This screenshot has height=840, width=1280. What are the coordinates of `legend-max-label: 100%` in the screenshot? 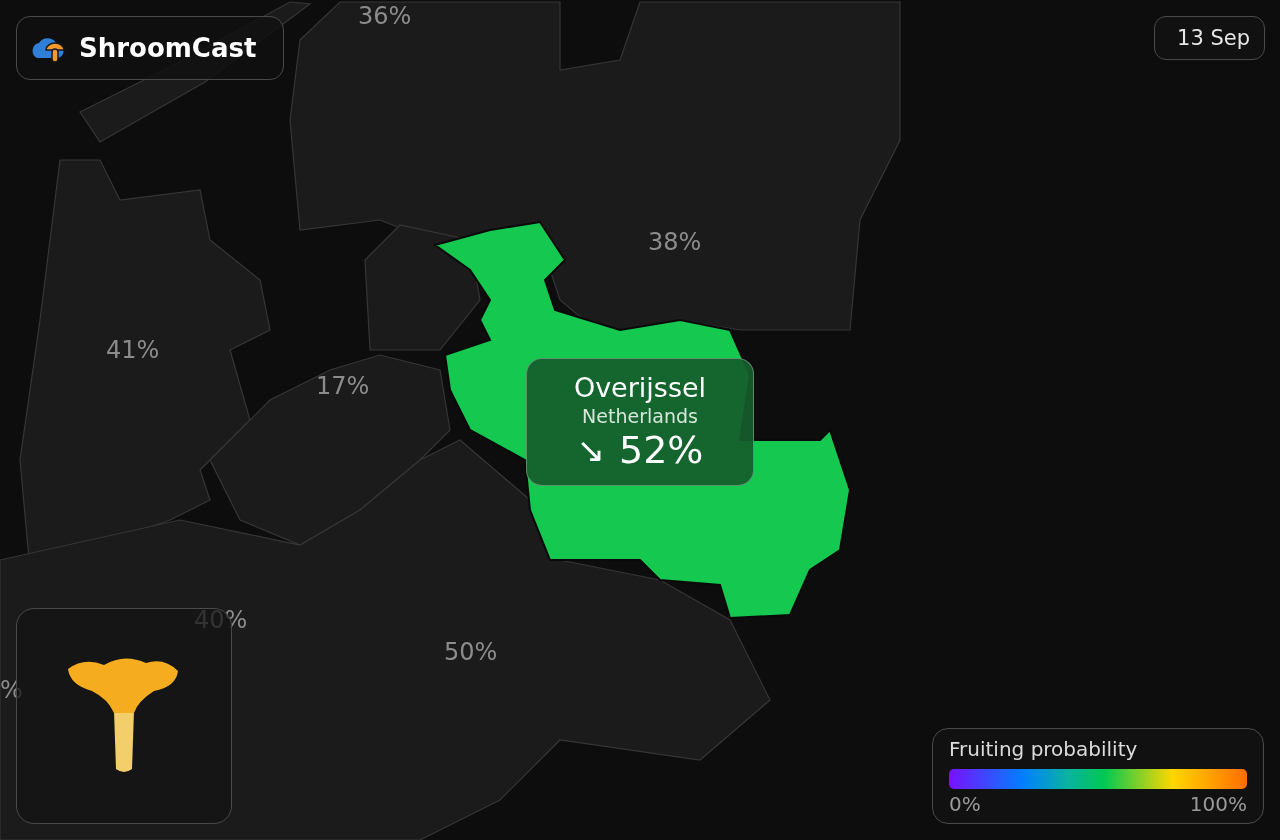 It's located at (1218, 804).